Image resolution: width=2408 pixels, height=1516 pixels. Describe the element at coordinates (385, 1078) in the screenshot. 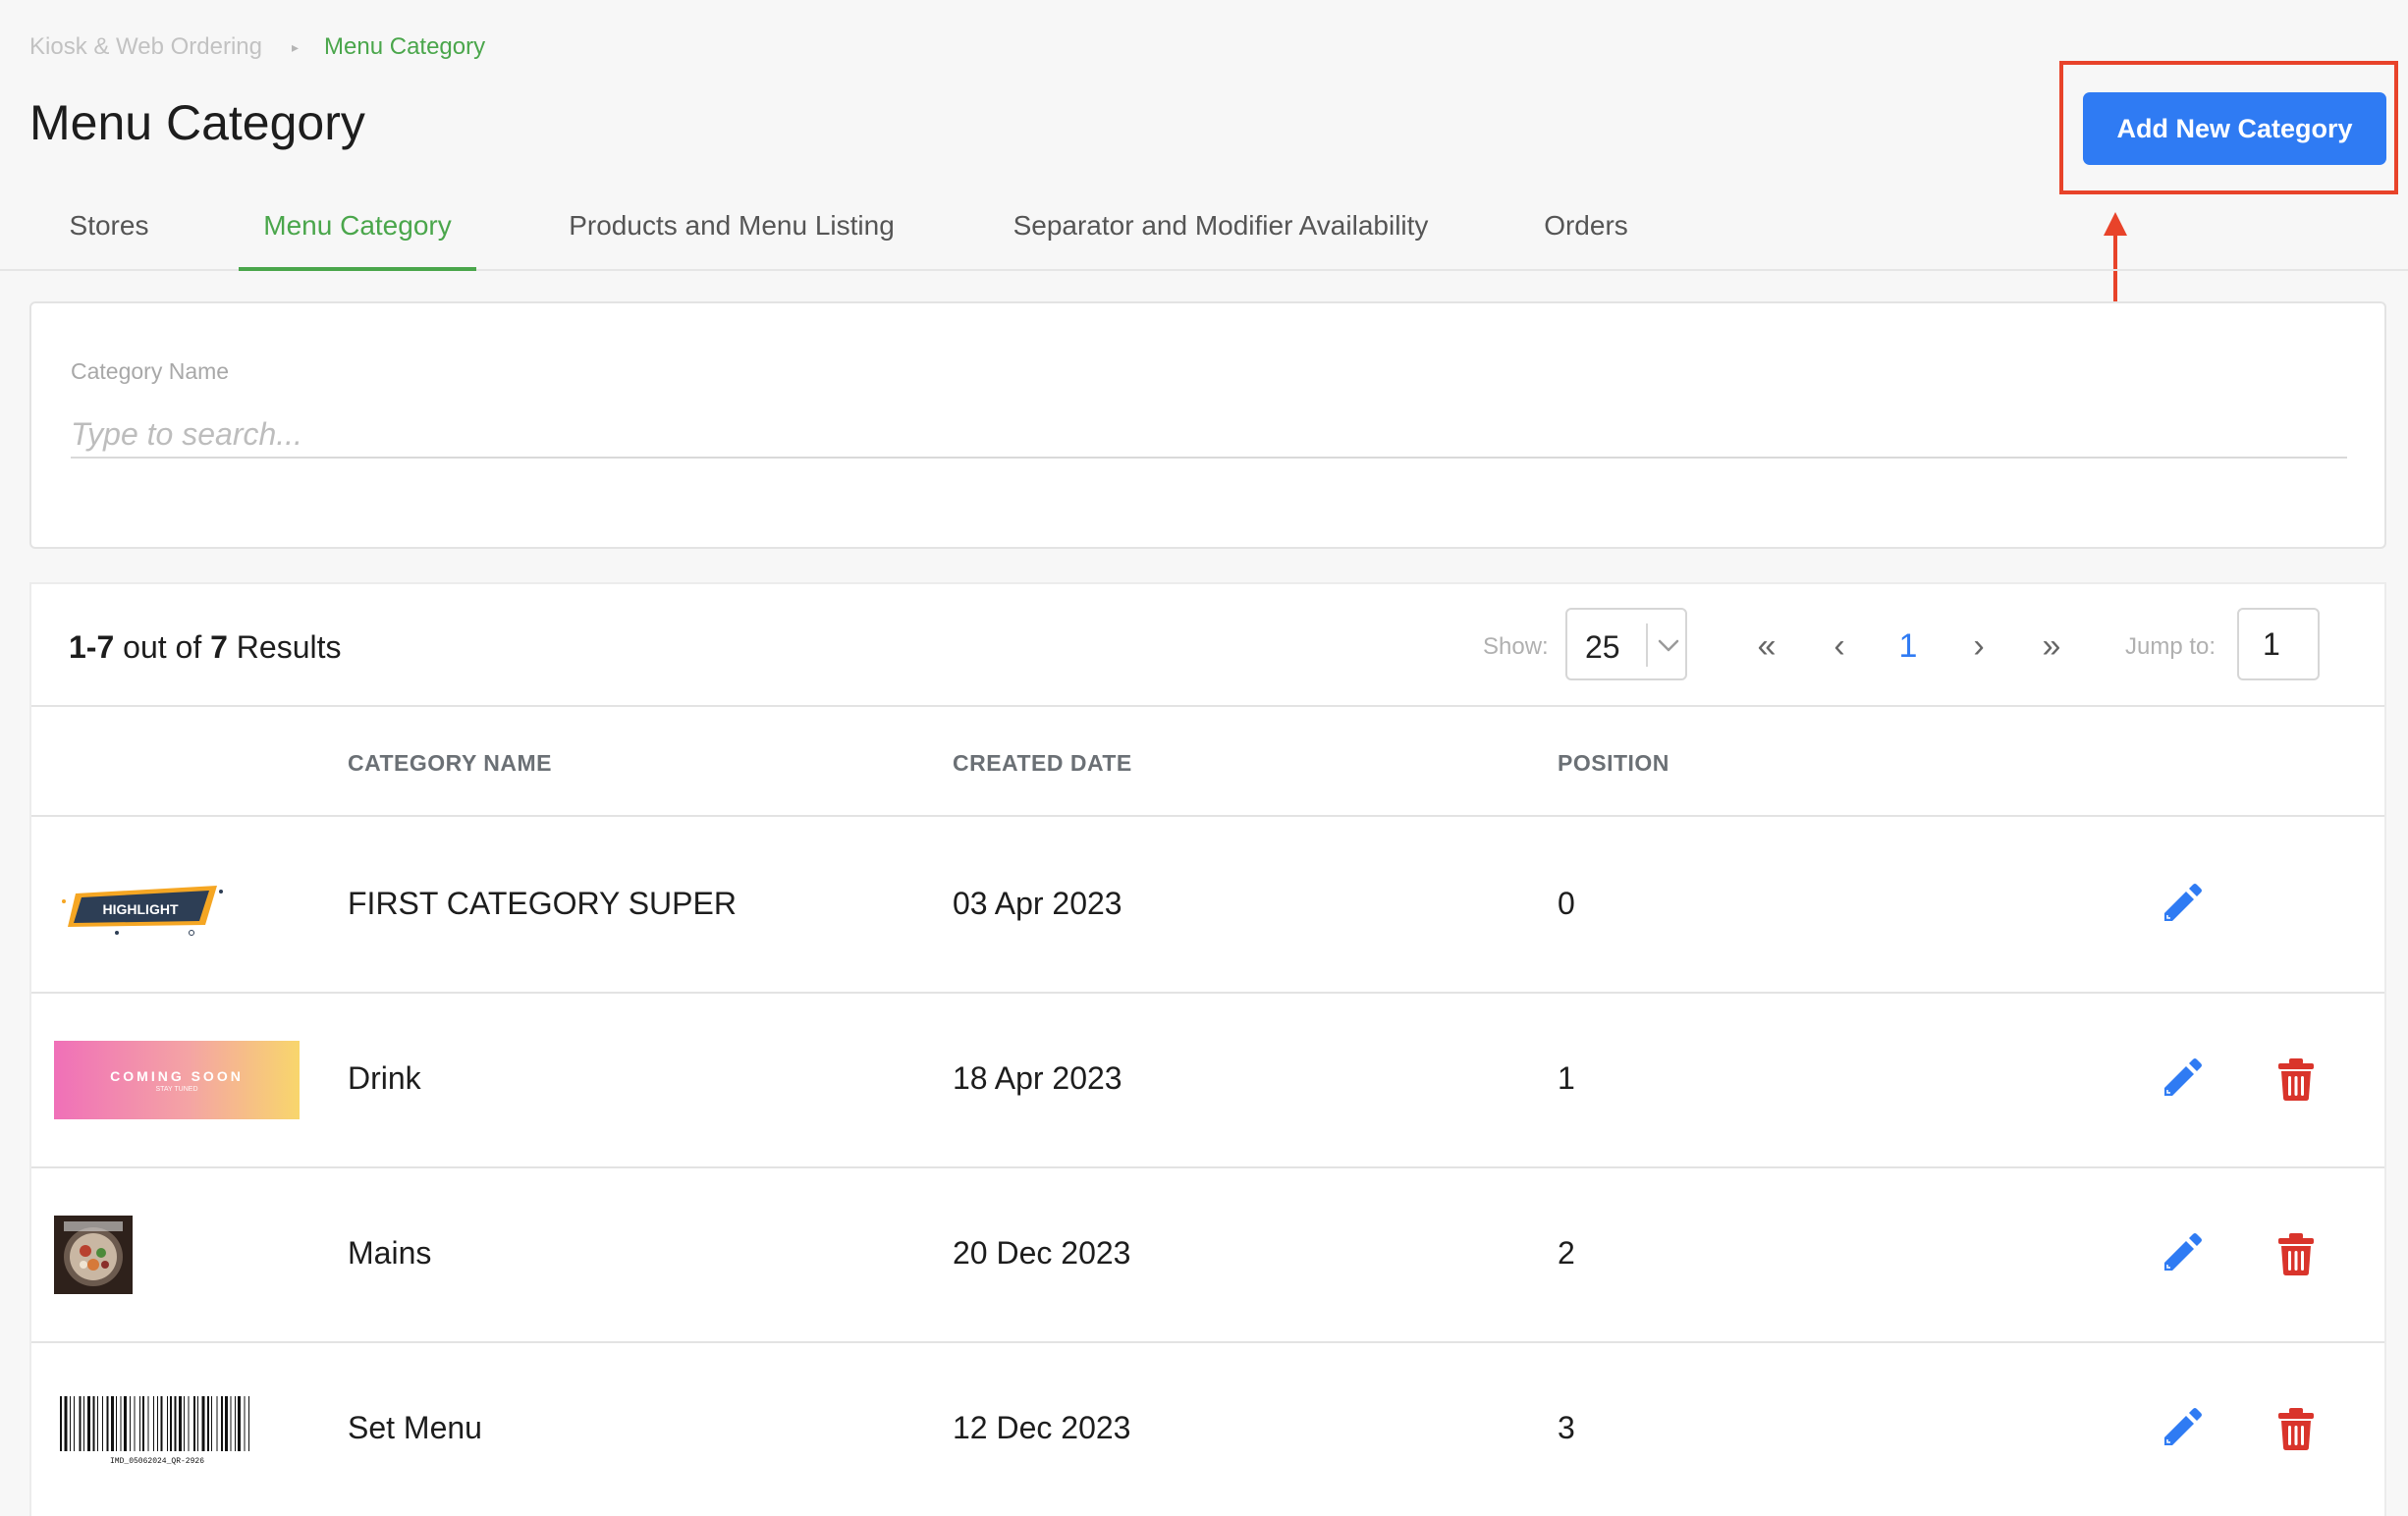

I see `category-name-cell: Drink` at that location.